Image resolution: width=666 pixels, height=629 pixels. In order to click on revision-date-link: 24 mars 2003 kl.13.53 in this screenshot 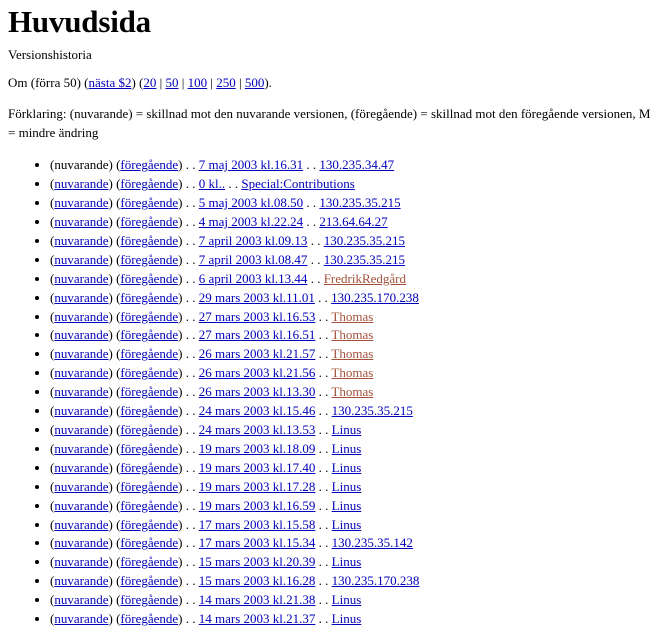, I will do `click(257, 429)`.